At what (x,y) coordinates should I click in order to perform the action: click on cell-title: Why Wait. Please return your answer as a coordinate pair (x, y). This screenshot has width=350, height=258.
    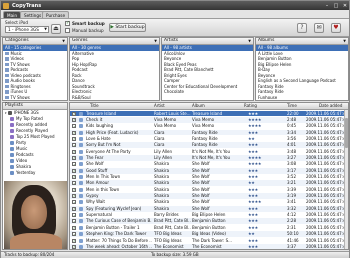
    Looking at the image, I should click on (95, 202).